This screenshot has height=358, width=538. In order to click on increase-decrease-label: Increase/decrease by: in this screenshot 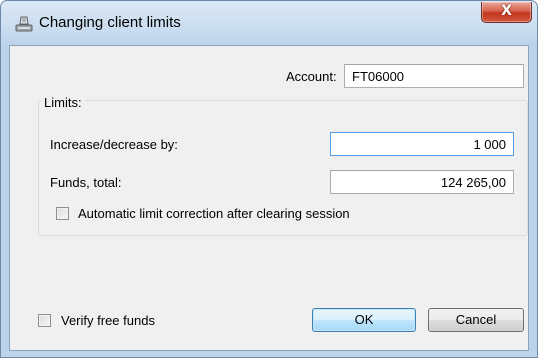, I will do `click(114, 144)`.